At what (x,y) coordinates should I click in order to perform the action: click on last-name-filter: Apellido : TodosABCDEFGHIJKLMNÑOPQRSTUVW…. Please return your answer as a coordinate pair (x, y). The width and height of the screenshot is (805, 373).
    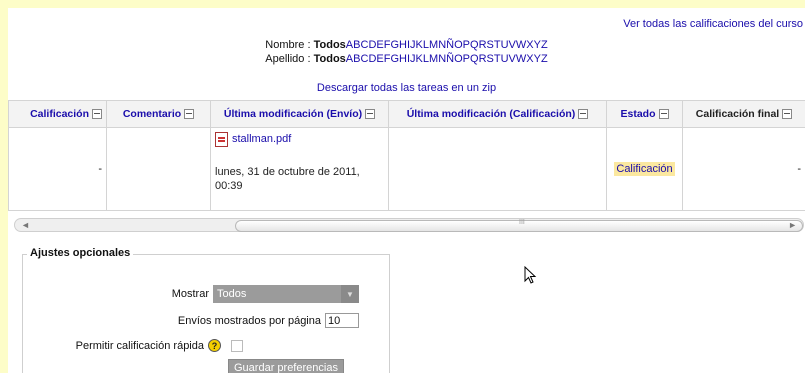
    Looking at the image, I should click on (406, 59).